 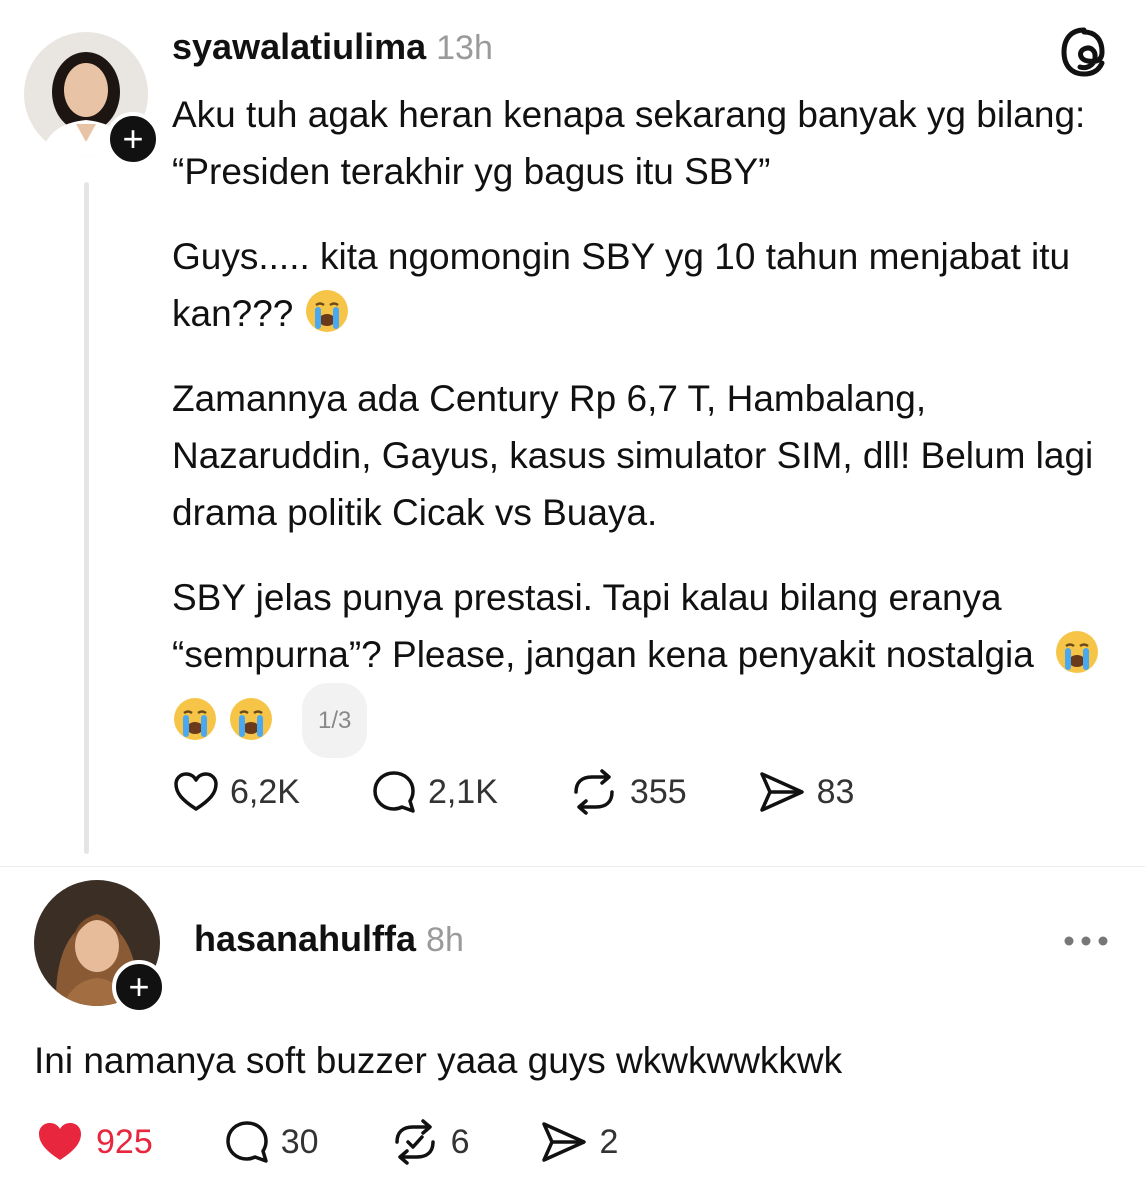 What do you see at coordinates (835, 791) in the screenshot?
I see `share-count: 83` at bounding box center [835, 791].